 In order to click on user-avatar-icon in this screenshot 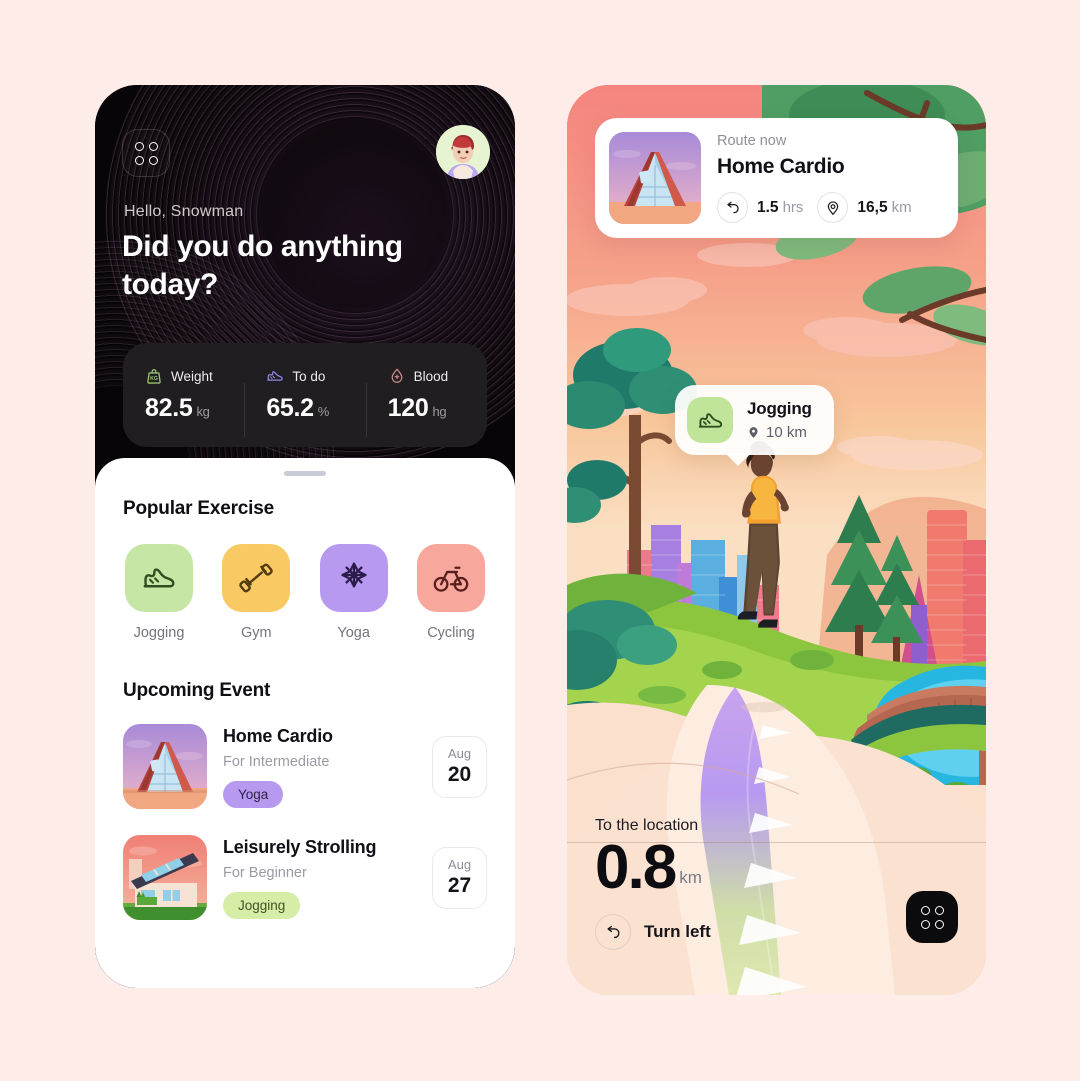, I will do `click(463, 152)`.